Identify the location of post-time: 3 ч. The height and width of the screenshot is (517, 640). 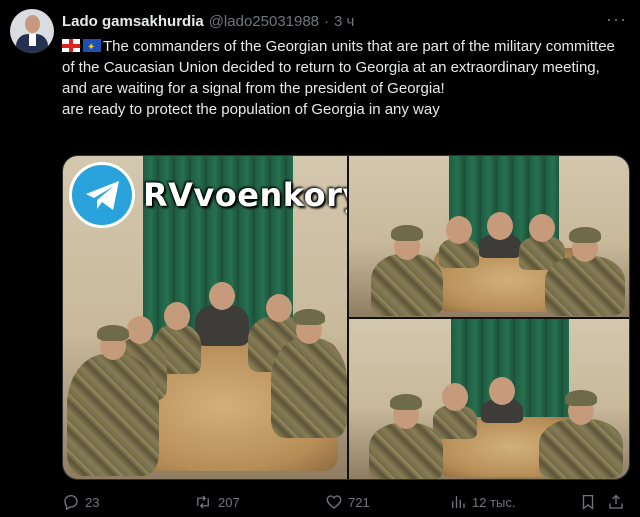
(344, 21).